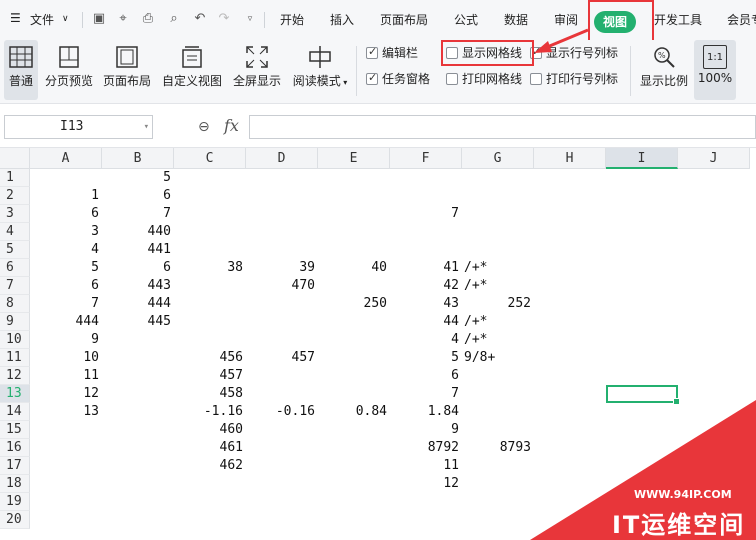 This screenshot has height=540, width=756. What do you see at coordinates (426, 158) in the screenshot?
I see `column-header-f: F` at bounding box center [426, 158].